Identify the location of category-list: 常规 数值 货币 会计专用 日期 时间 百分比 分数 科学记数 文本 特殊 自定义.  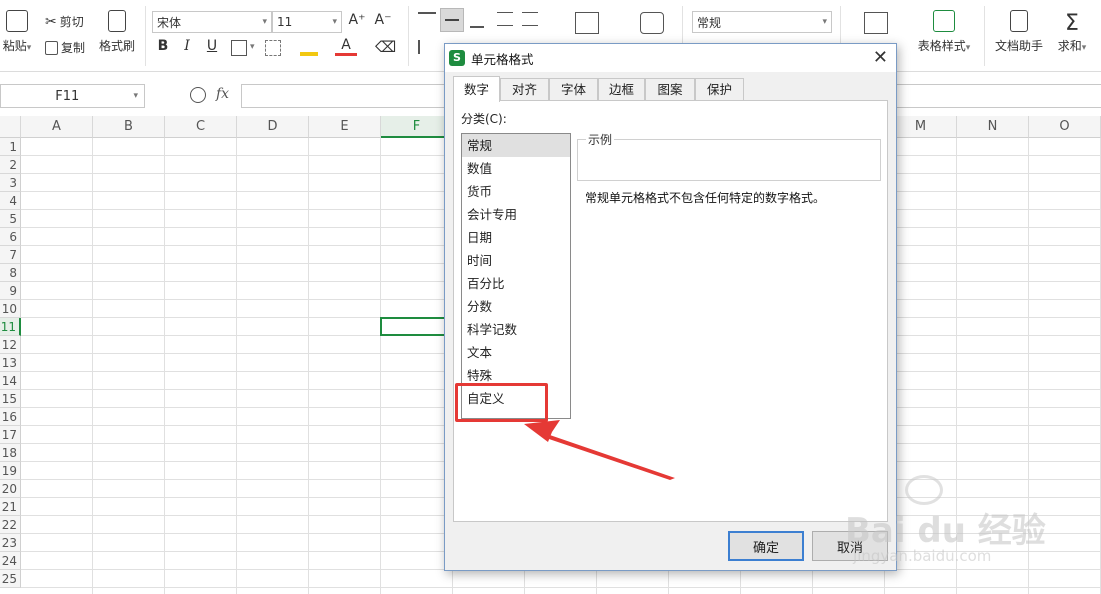
(516, 276).